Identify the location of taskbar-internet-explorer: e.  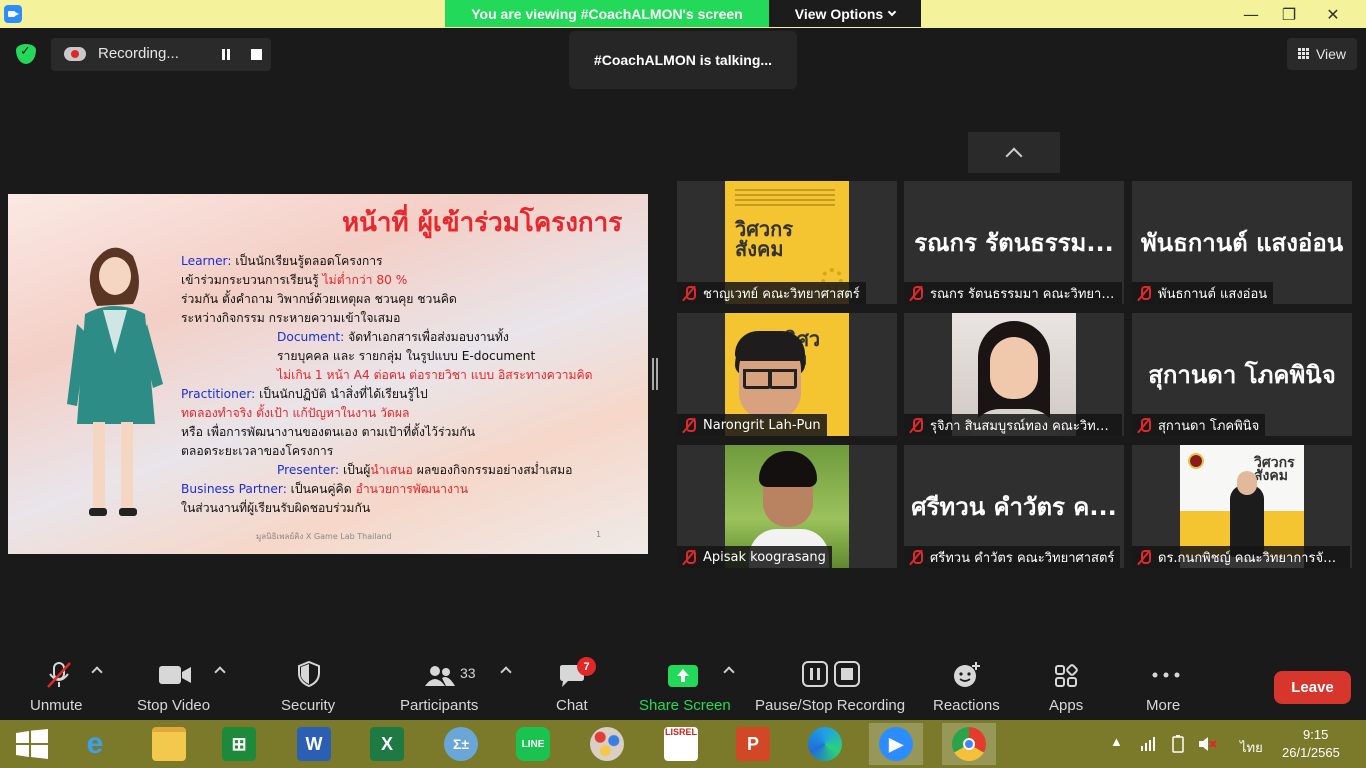
(95, 744).